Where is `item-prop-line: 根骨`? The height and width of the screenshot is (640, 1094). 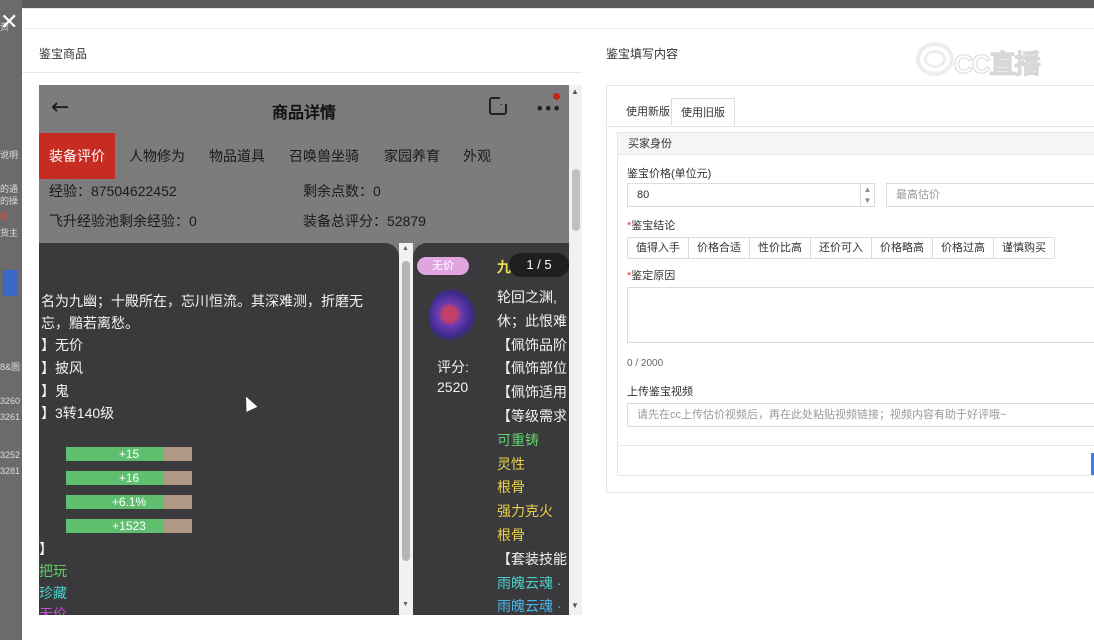 item-prop-line: 根骨 is located at coordinates (511, 535).